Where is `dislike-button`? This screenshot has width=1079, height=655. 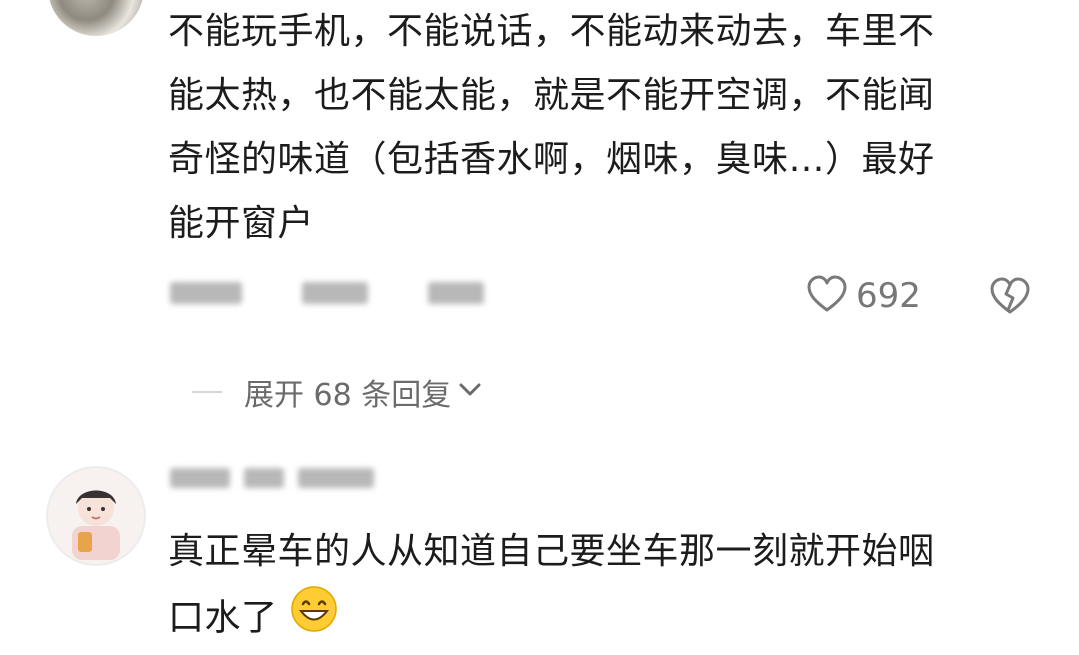 dislike-button is located at coordinates (1010, 298).